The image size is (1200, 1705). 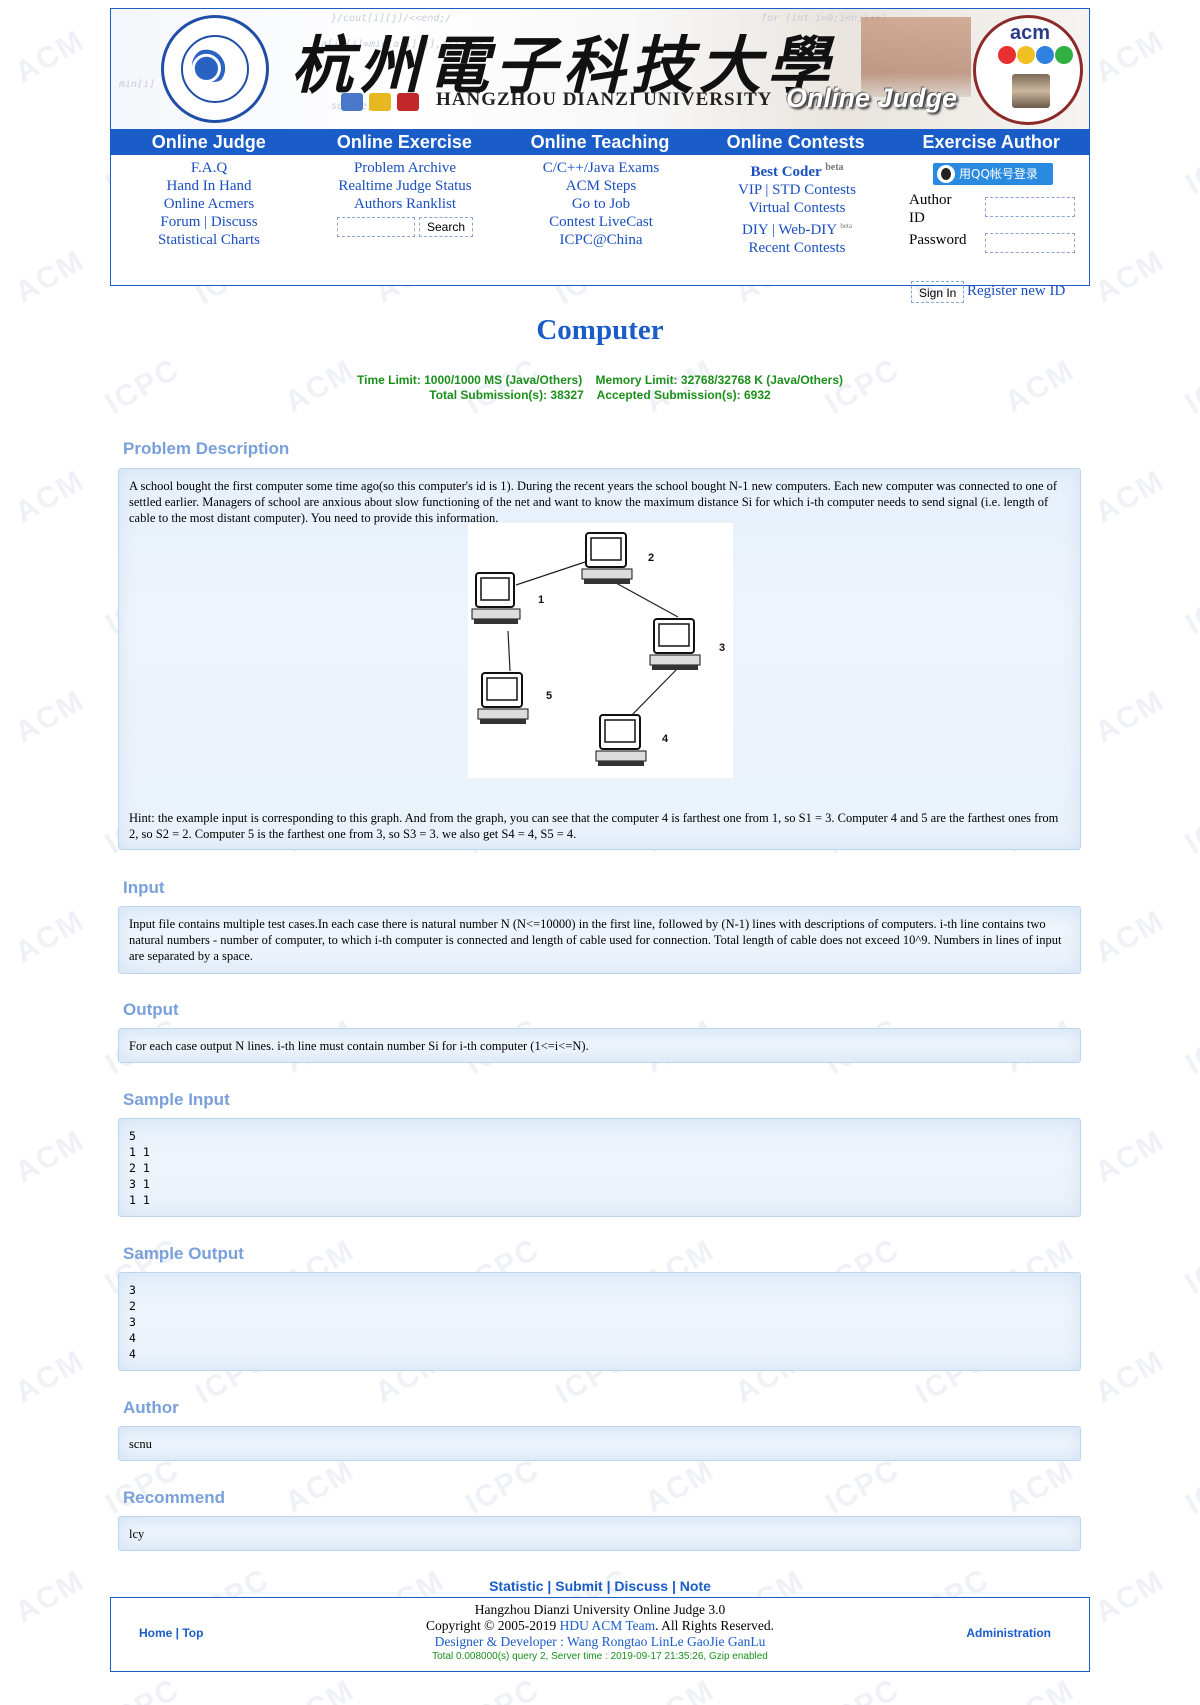 What do you see at coordinates (176, 1099) in the screenshot?
I see `section-heading-sample-input: Sample Input` at bounding box center [176, 1099].